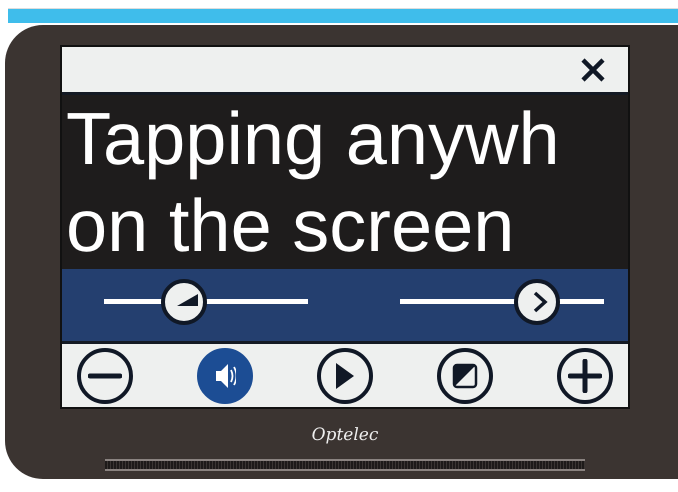 This screenshot has height=492, width=678. I want to click on document-text-line: Tapping anywh, so click(313, 139).